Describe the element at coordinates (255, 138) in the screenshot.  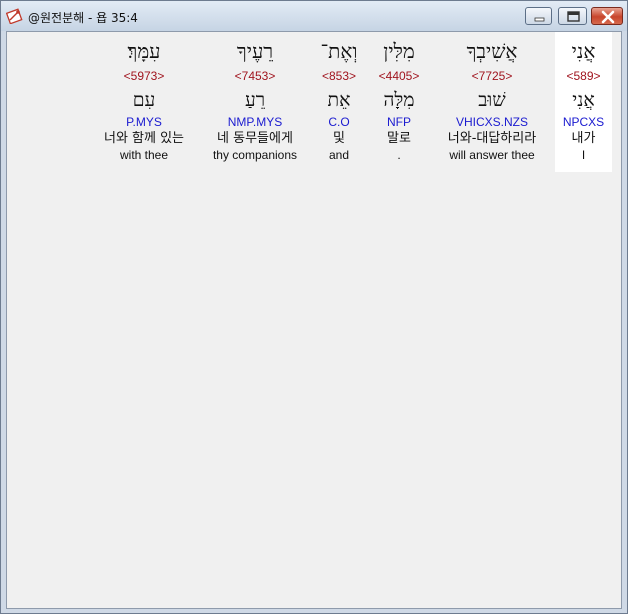
I see `korean-gloss: 네 동무들에게` at that location.